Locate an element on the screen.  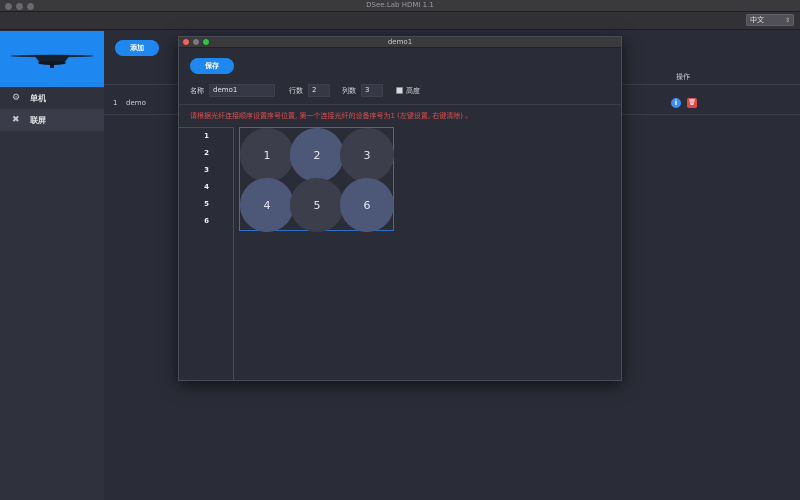
index-item: 2 is located at coordinates (206, 153).